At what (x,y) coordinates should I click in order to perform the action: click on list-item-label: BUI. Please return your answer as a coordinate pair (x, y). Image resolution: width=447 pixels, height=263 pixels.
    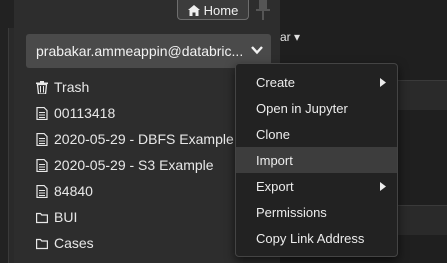
    Looking at the image, I should click on (66, 217).